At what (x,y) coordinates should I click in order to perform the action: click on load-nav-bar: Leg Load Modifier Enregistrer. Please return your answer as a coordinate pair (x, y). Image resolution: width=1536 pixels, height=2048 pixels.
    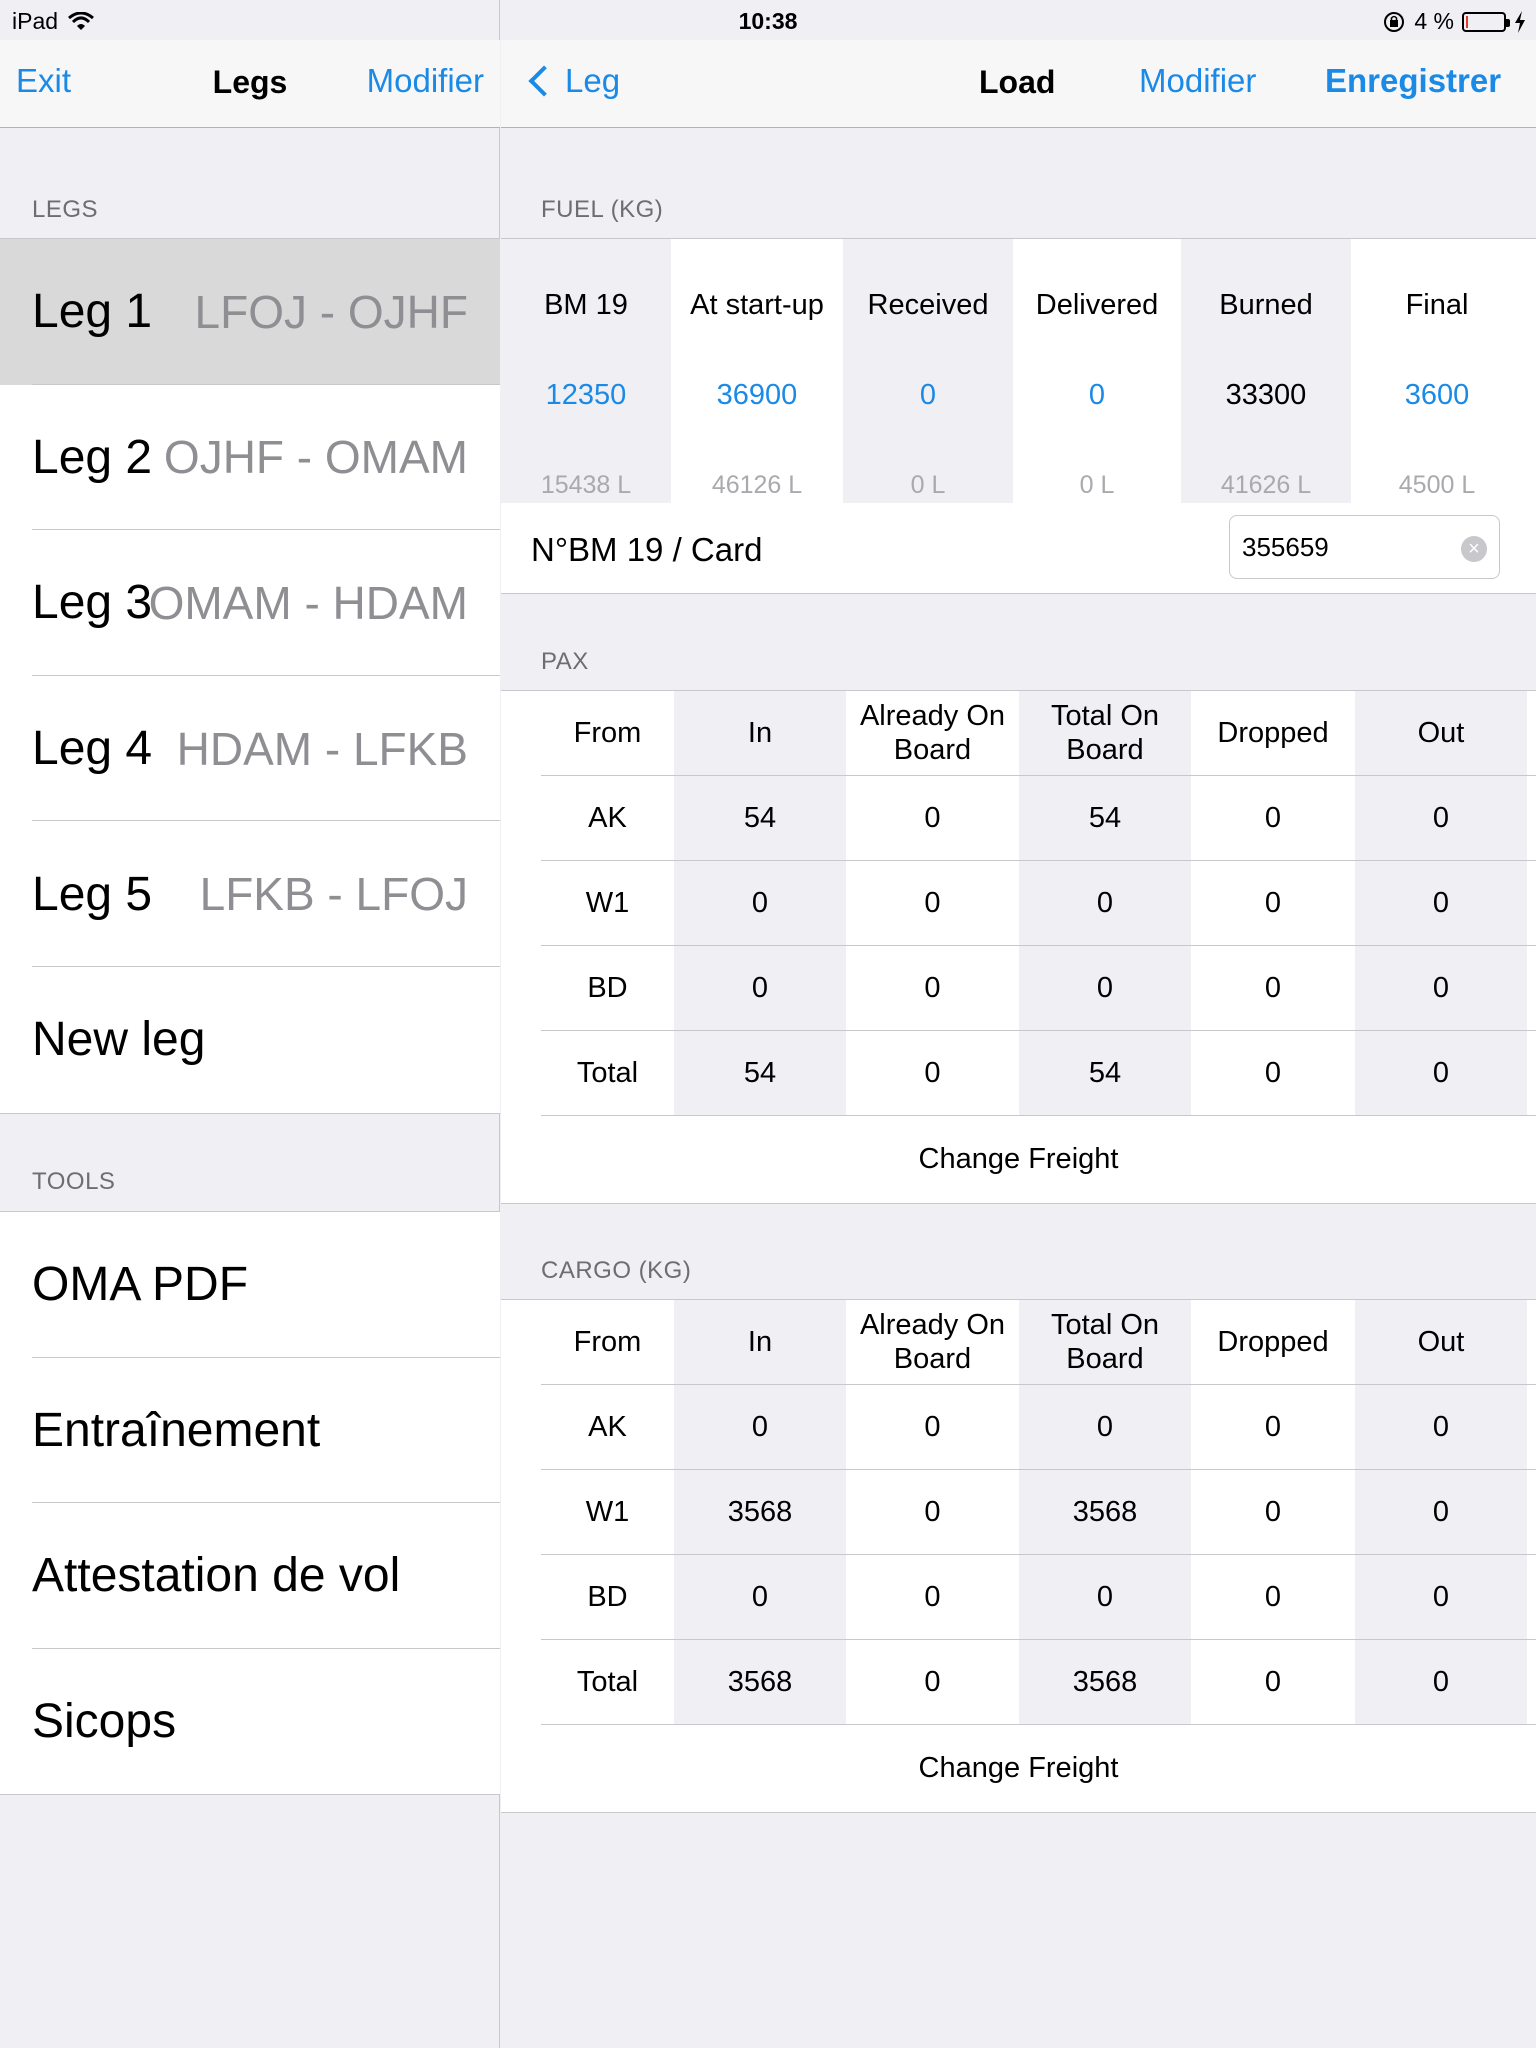
    Looking at the image, I should click on (1018, 84).